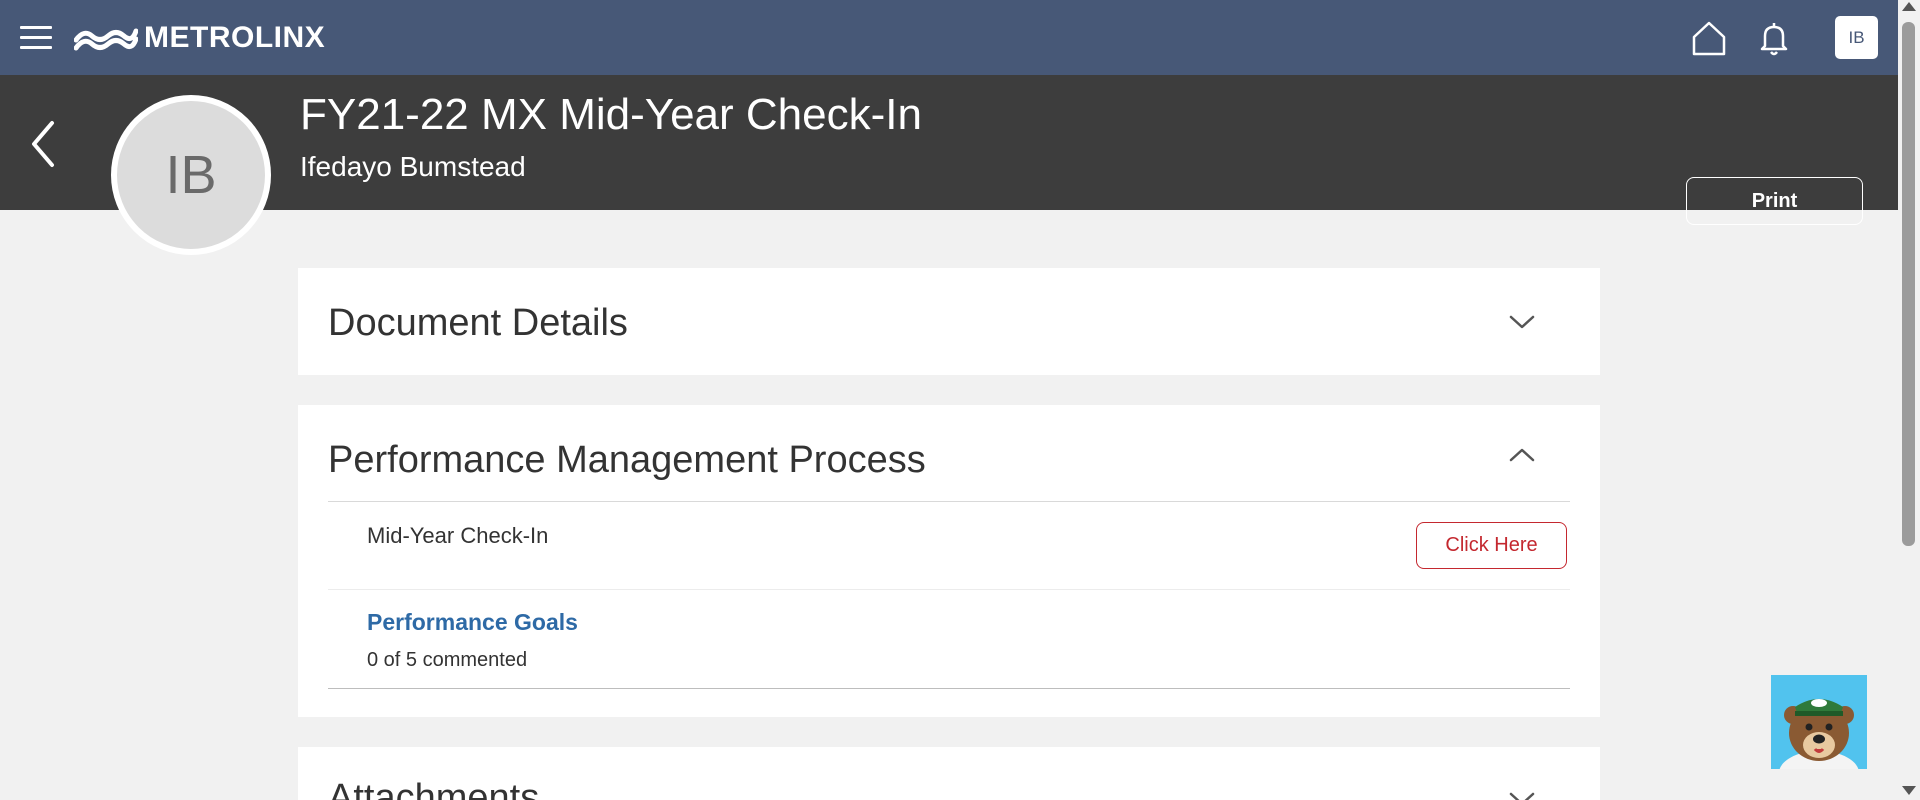 This screenshot has width=1920, height=800. Describe the element at coordinates (106, 39) in the screenshot. I see `metrolinx-logo-mark-icon` at that location.